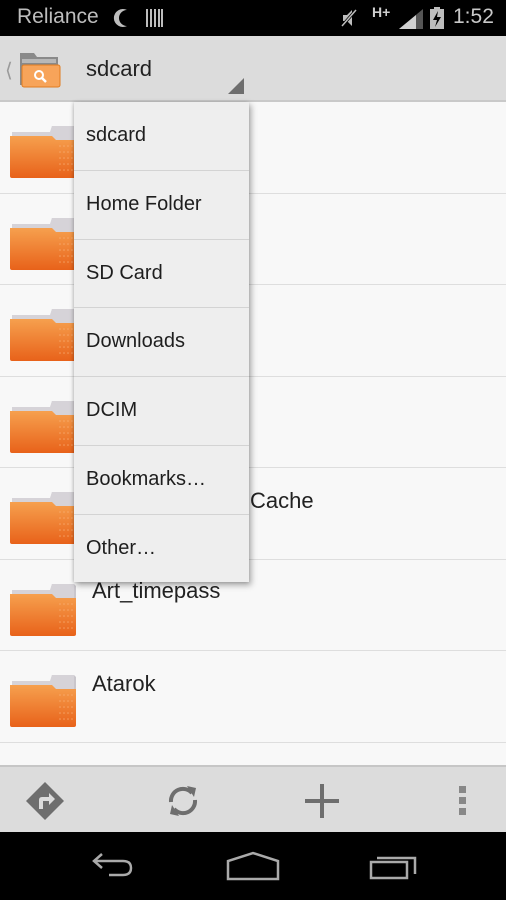 This screenshot has height=900, width=506. Describe the element at coordinates (161, 411) in the screenshot. I see `menu-item-dcim: DCIM` at that location.